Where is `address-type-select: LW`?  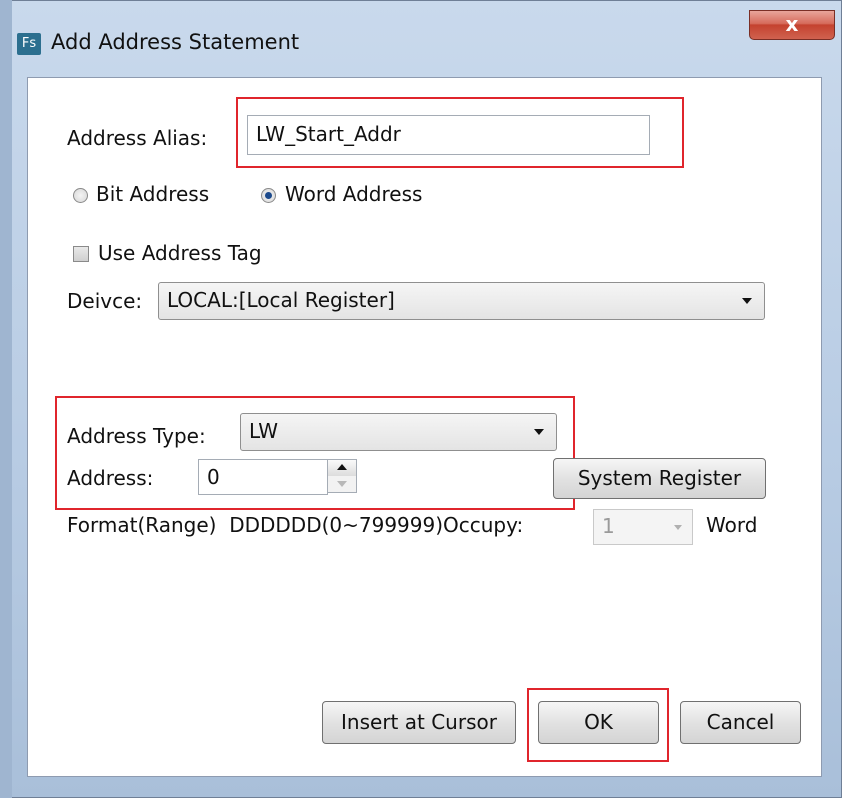 address-type-select: LW is located at coordinates (398, 432).